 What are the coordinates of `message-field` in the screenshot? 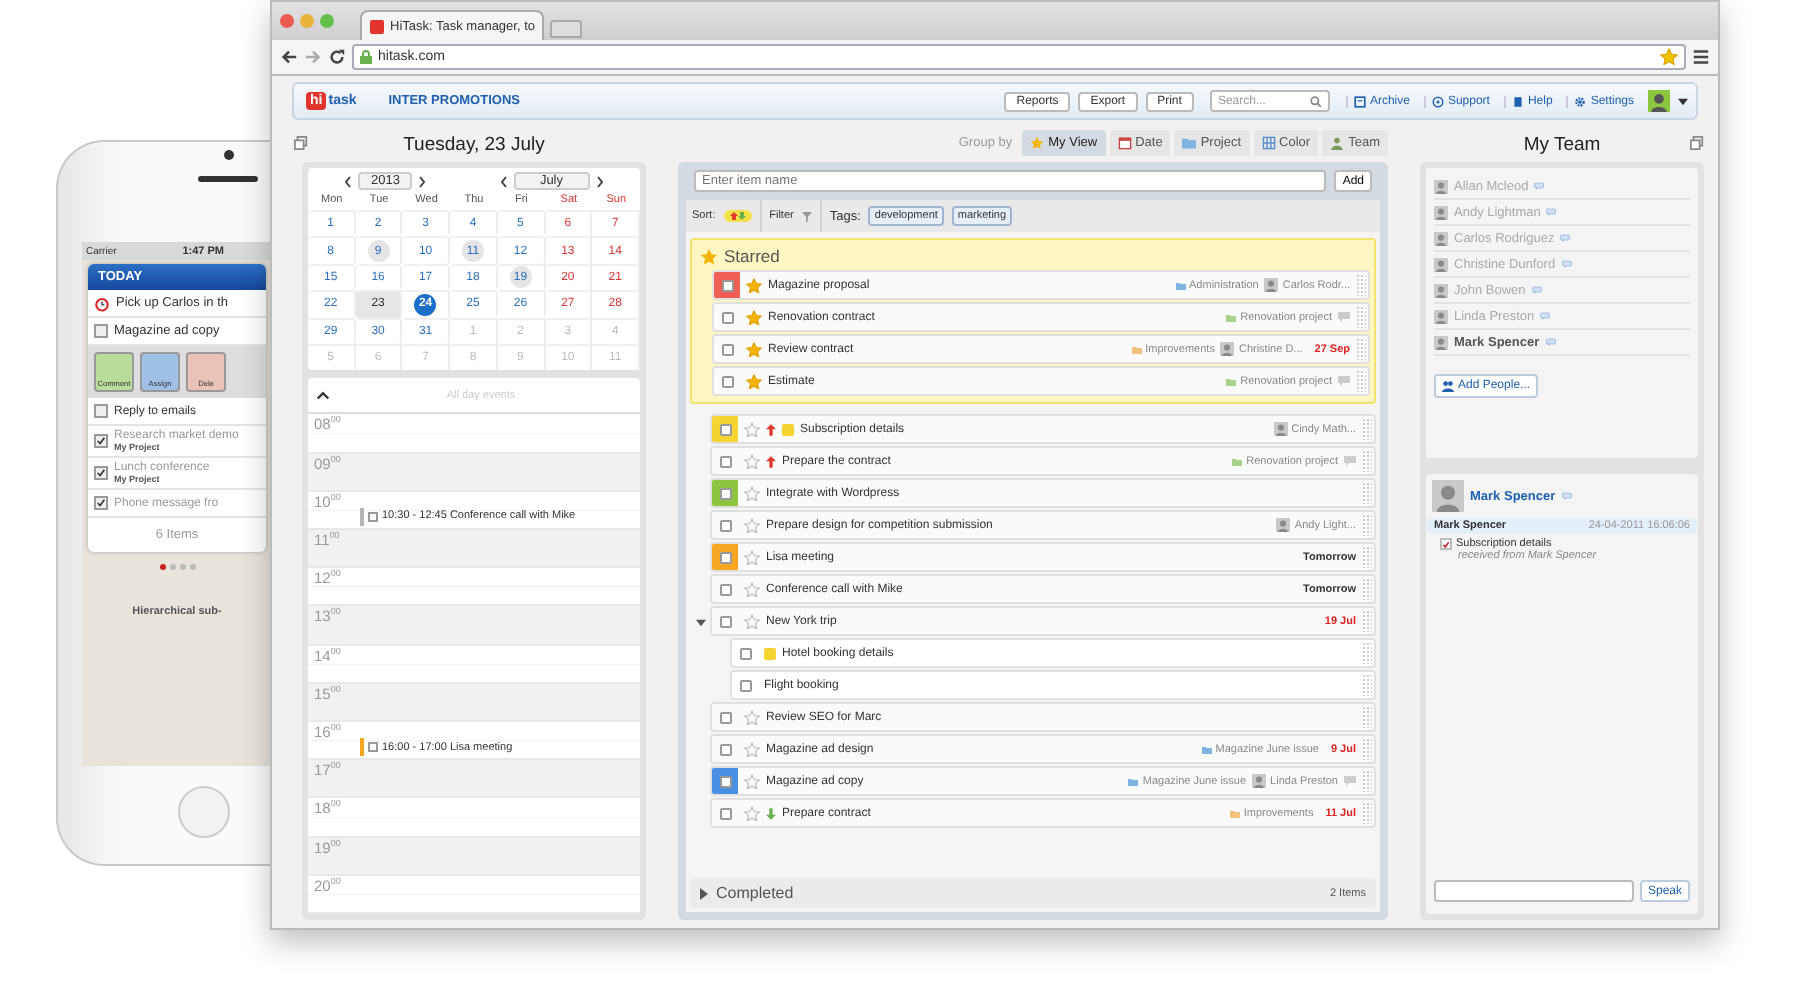 It's located at (1534, 891).